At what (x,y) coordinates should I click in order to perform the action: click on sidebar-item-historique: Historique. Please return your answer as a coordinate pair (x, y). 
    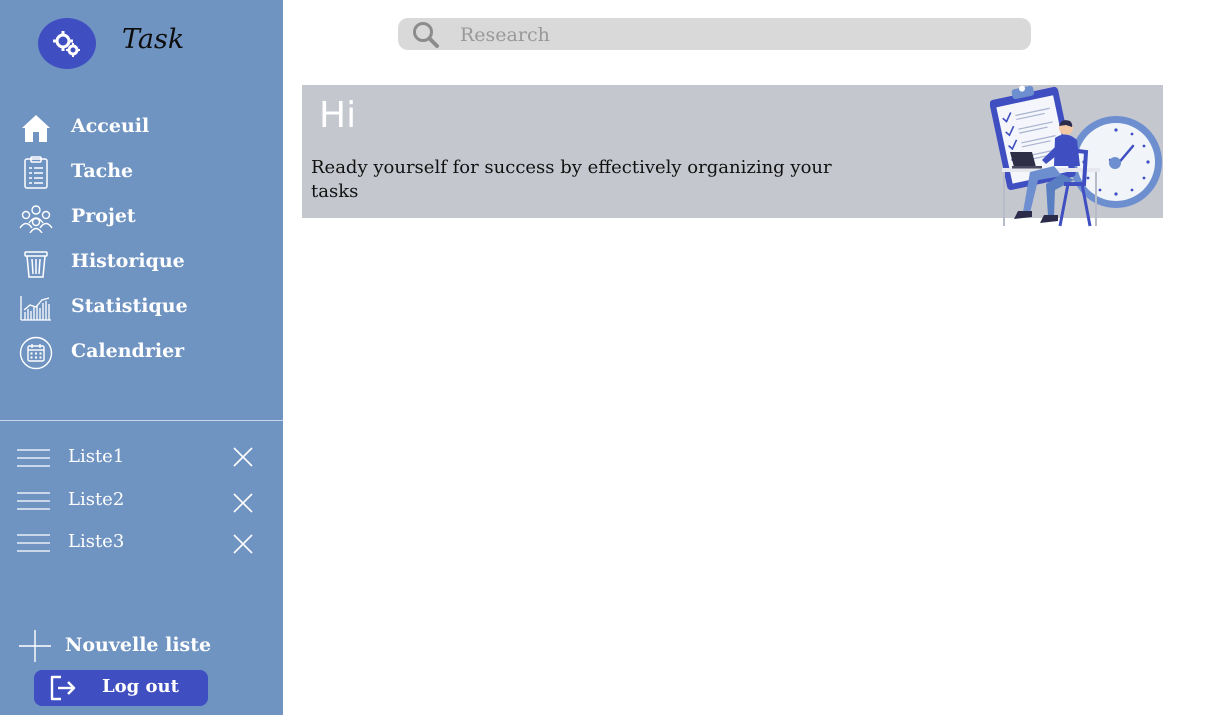
    Looking at the image, I should click on (141, 262).